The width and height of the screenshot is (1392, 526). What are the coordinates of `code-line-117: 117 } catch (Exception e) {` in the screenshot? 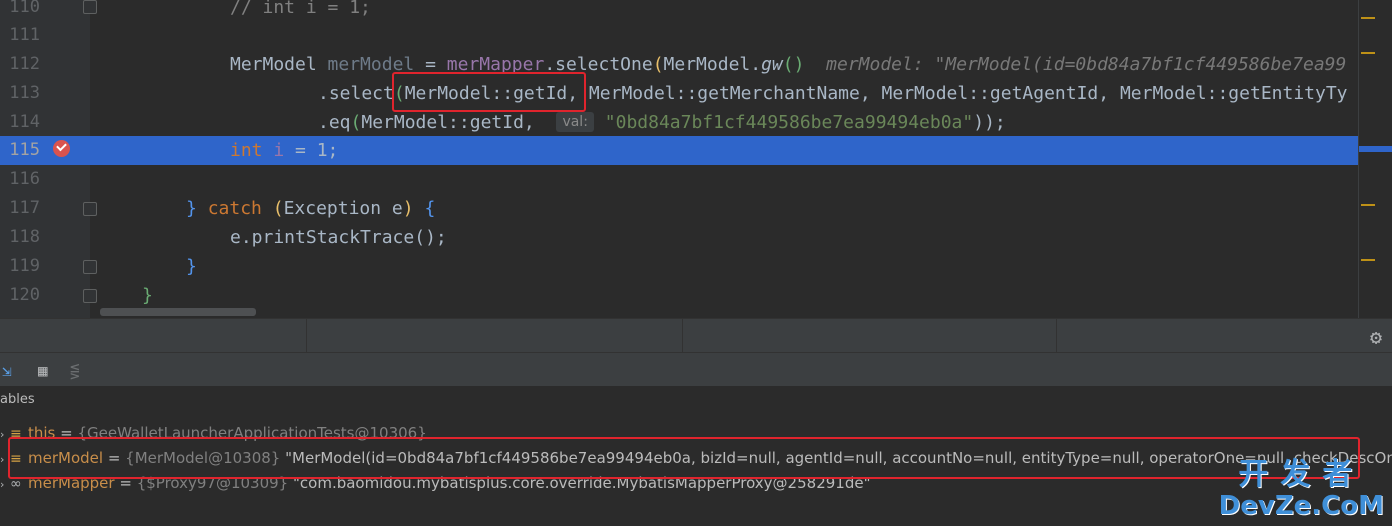 It's located at (679, 208).